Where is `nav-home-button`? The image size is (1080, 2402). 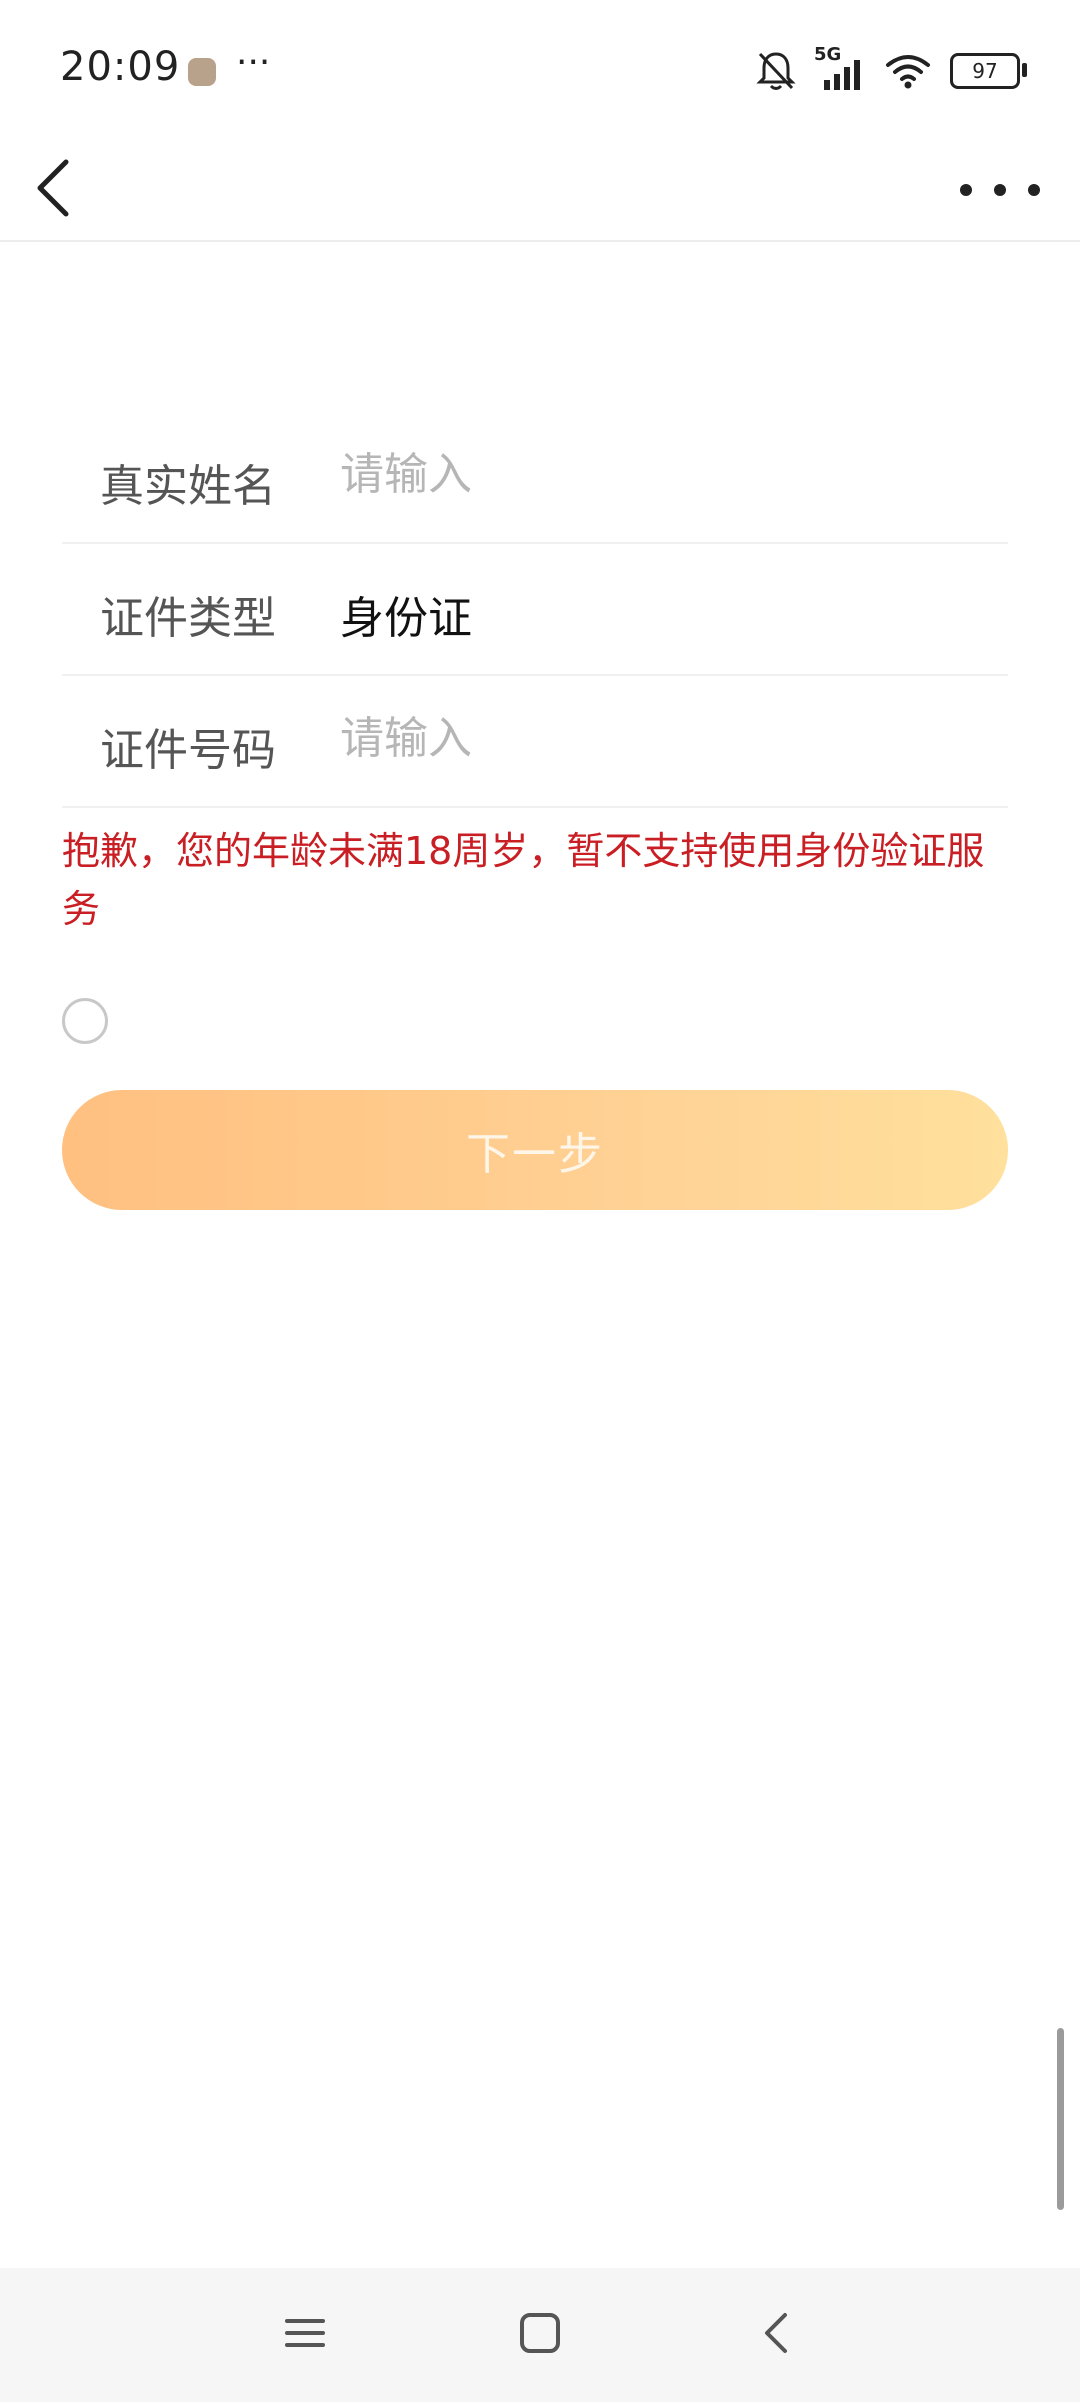 nav-home-button is located at coordinates (540, 2333).